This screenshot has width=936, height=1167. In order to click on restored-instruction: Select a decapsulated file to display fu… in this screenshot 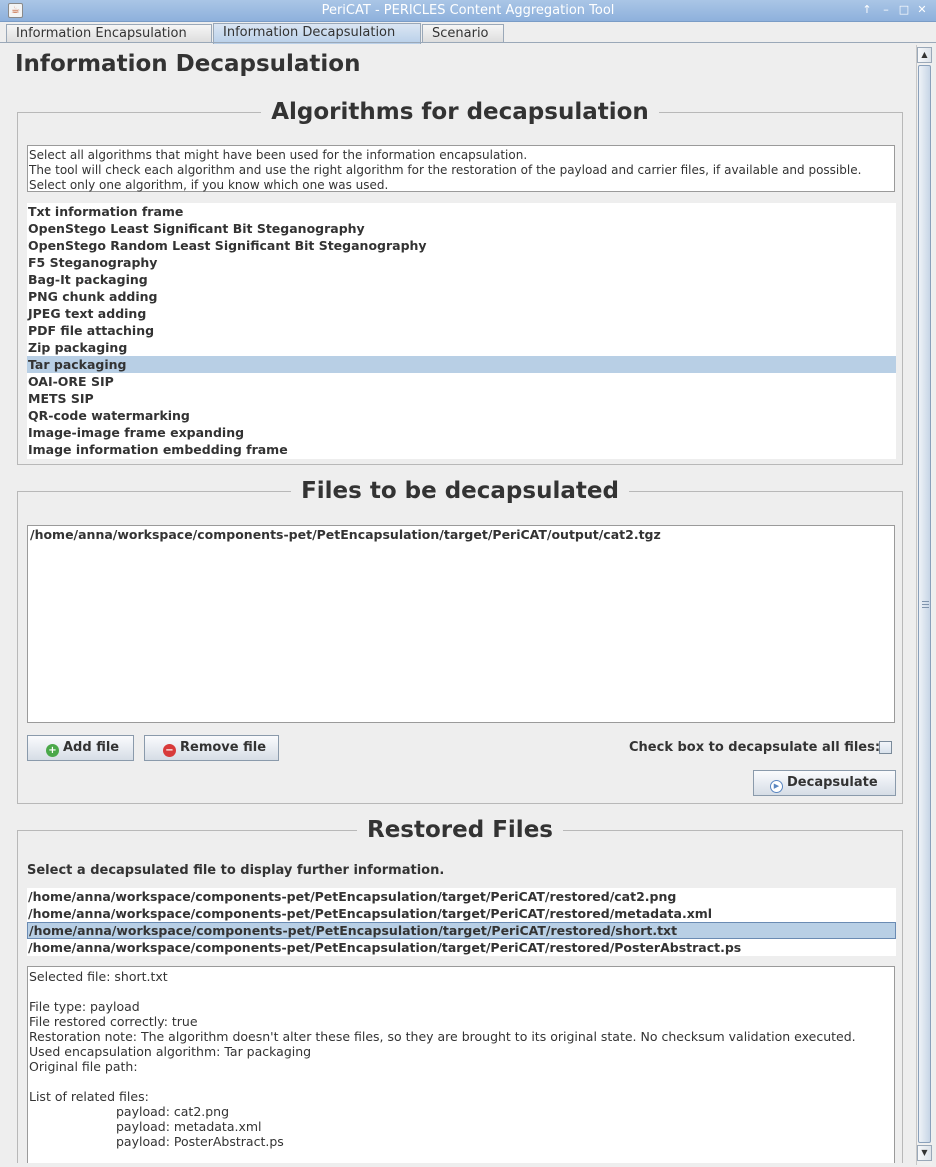, I will do `click(236, 870)`.